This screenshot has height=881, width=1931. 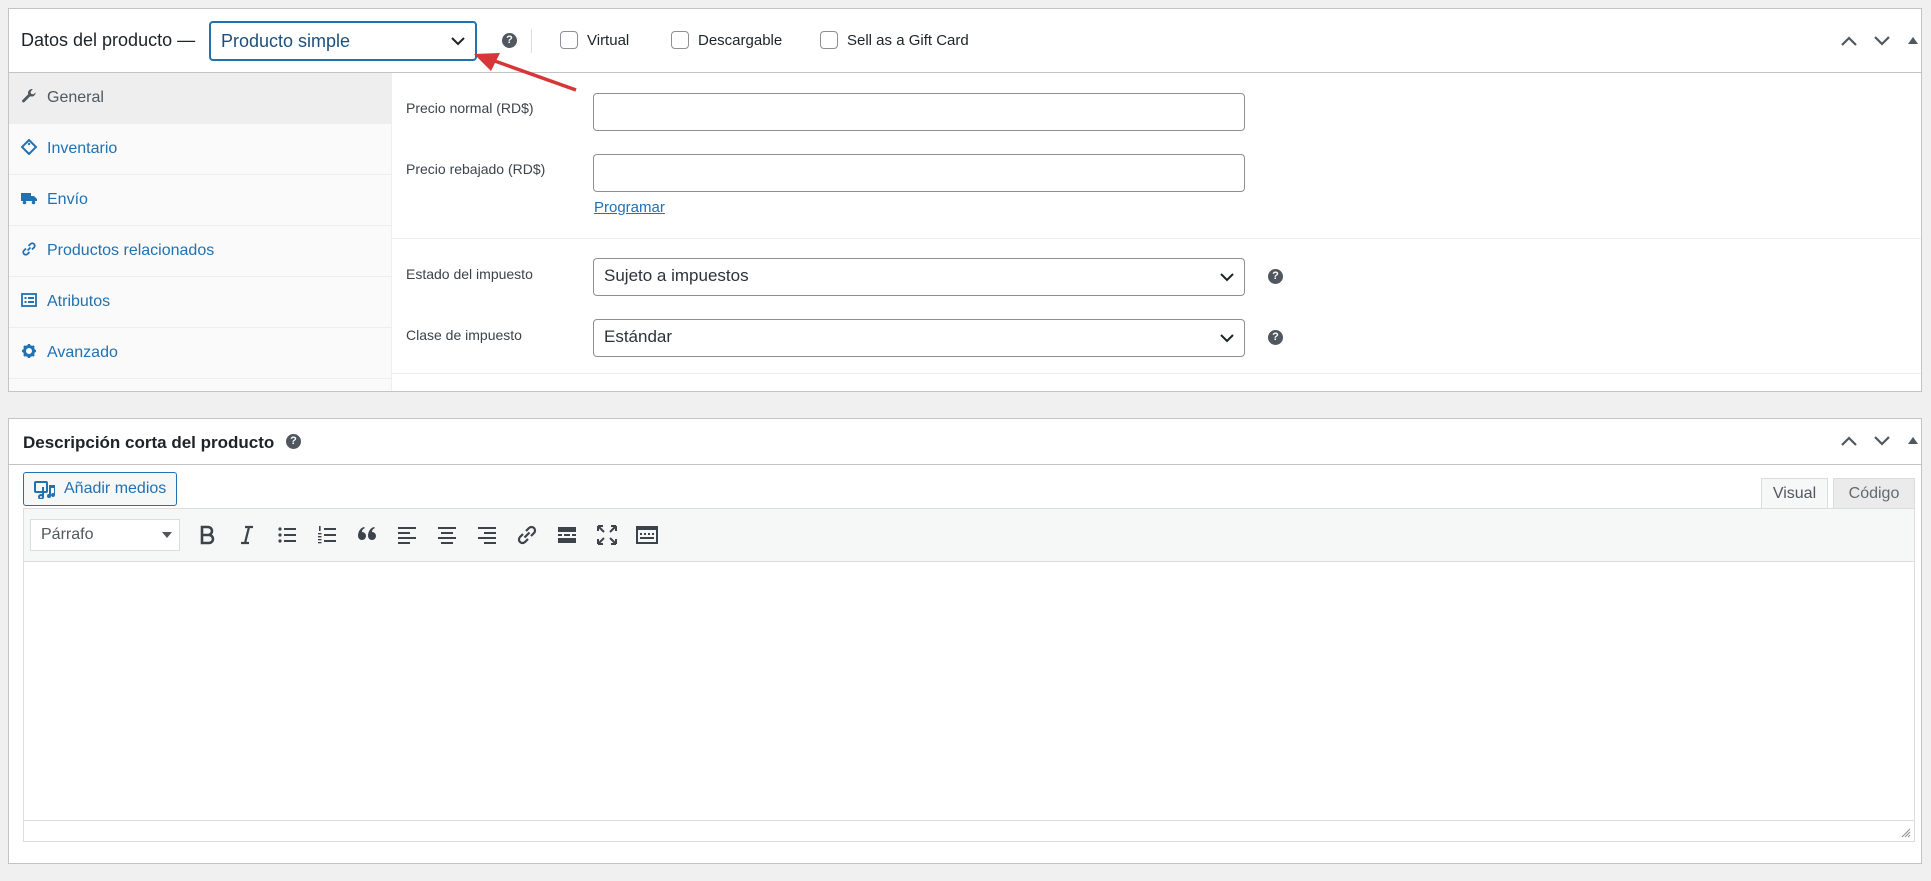 What do you see at coordinates (115, 488) in the screenshot?
I see `add-media-label: Añadir medios` at bounding box center [115, 488].